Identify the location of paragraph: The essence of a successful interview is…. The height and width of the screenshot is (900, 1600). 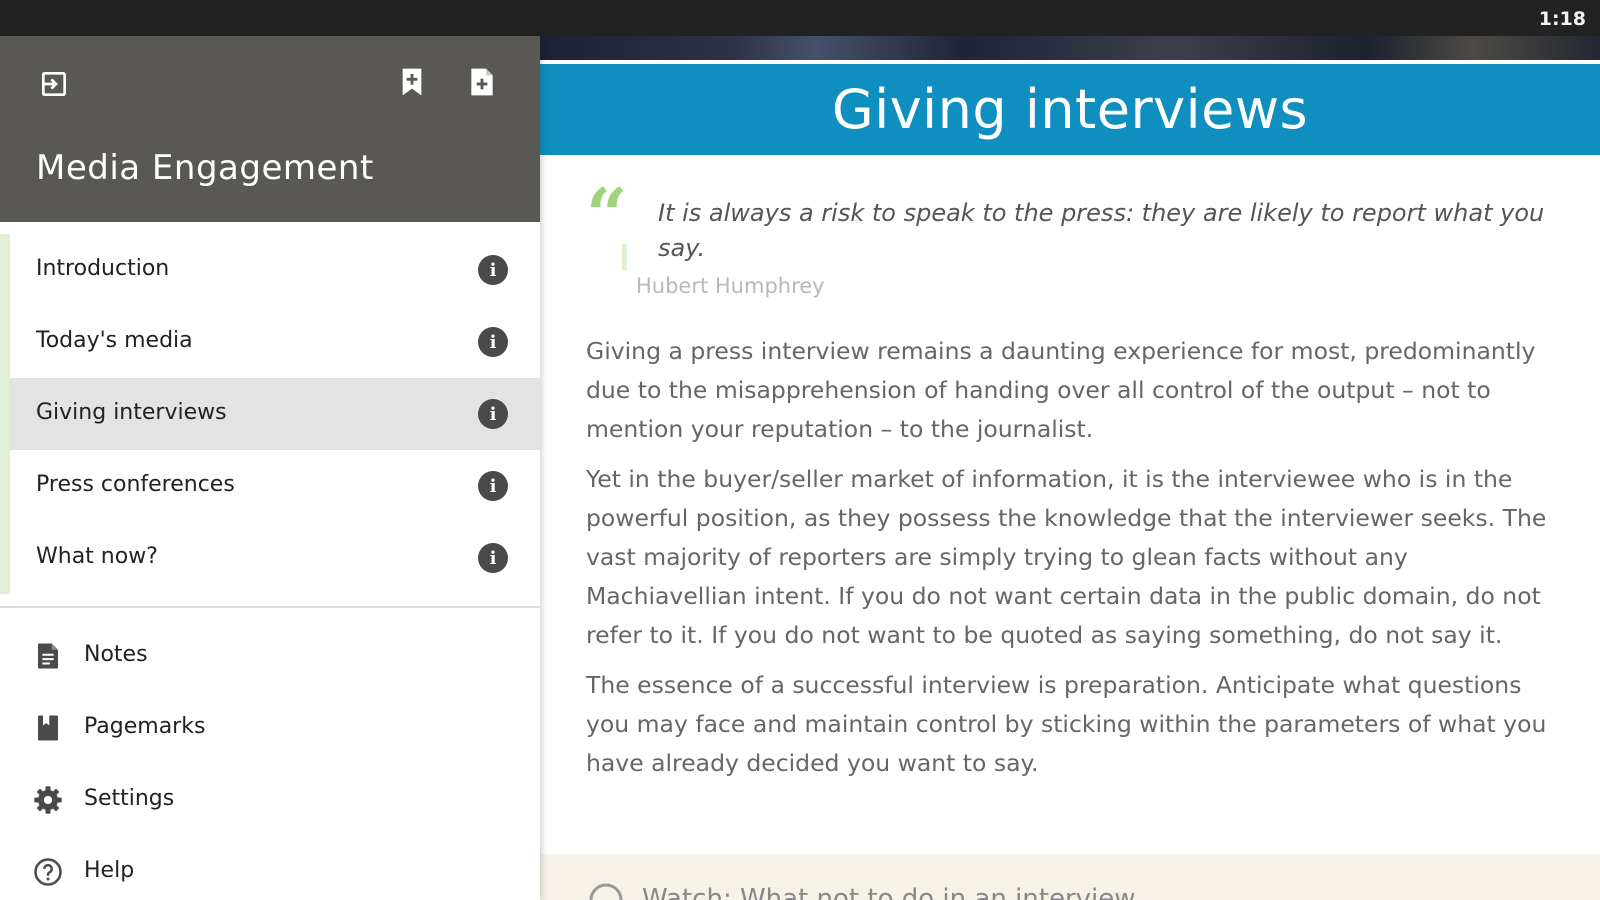
(1066, 724).